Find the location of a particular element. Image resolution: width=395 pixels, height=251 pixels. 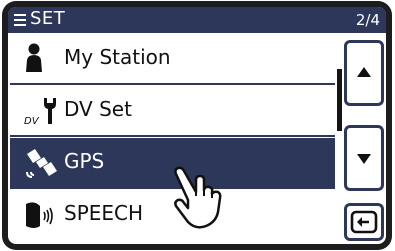

speaker-icon is located at coordinates (41, 214).